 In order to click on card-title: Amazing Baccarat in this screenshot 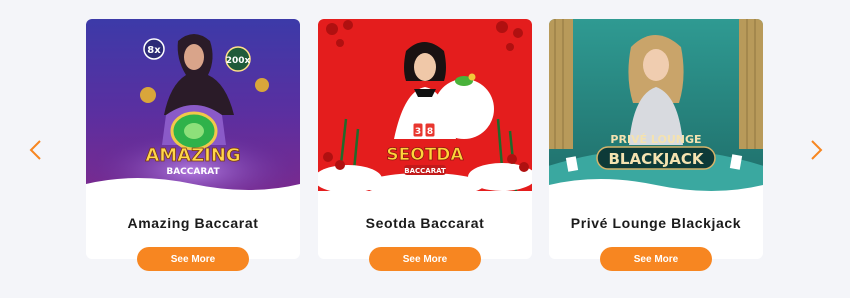, I will do `click(193, 223)`.